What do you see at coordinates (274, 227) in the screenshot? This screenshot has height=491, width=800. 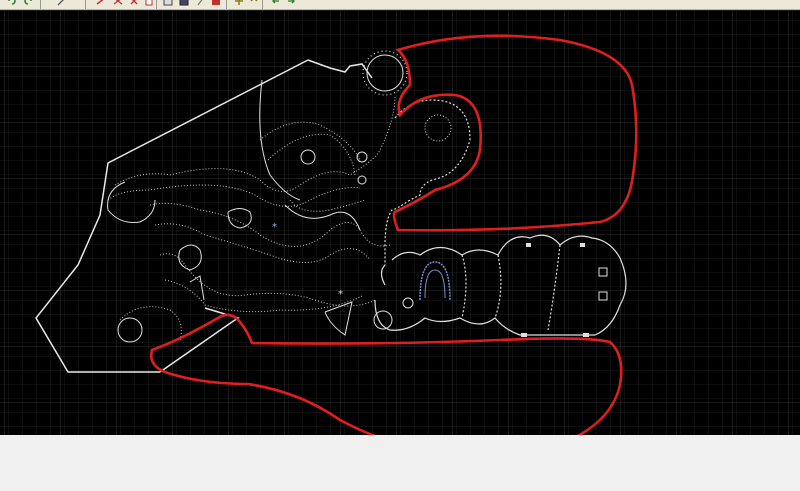 I see `marker-star-1: *` at bounding box center [274, 227].